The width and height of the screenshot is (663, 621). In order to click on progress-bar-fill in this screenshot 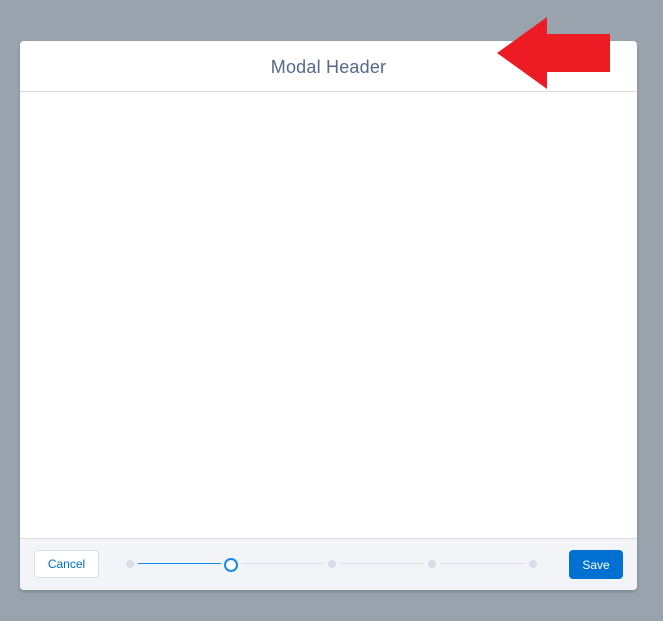, I will do `click(180, 563)`.